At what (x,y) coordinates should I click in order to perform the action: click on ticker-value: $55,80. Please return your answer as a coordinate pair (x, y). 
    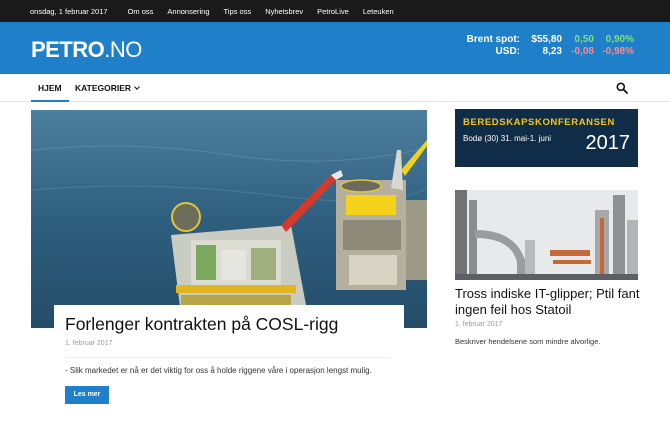
    Looking at the image, I should click on (546, 39).